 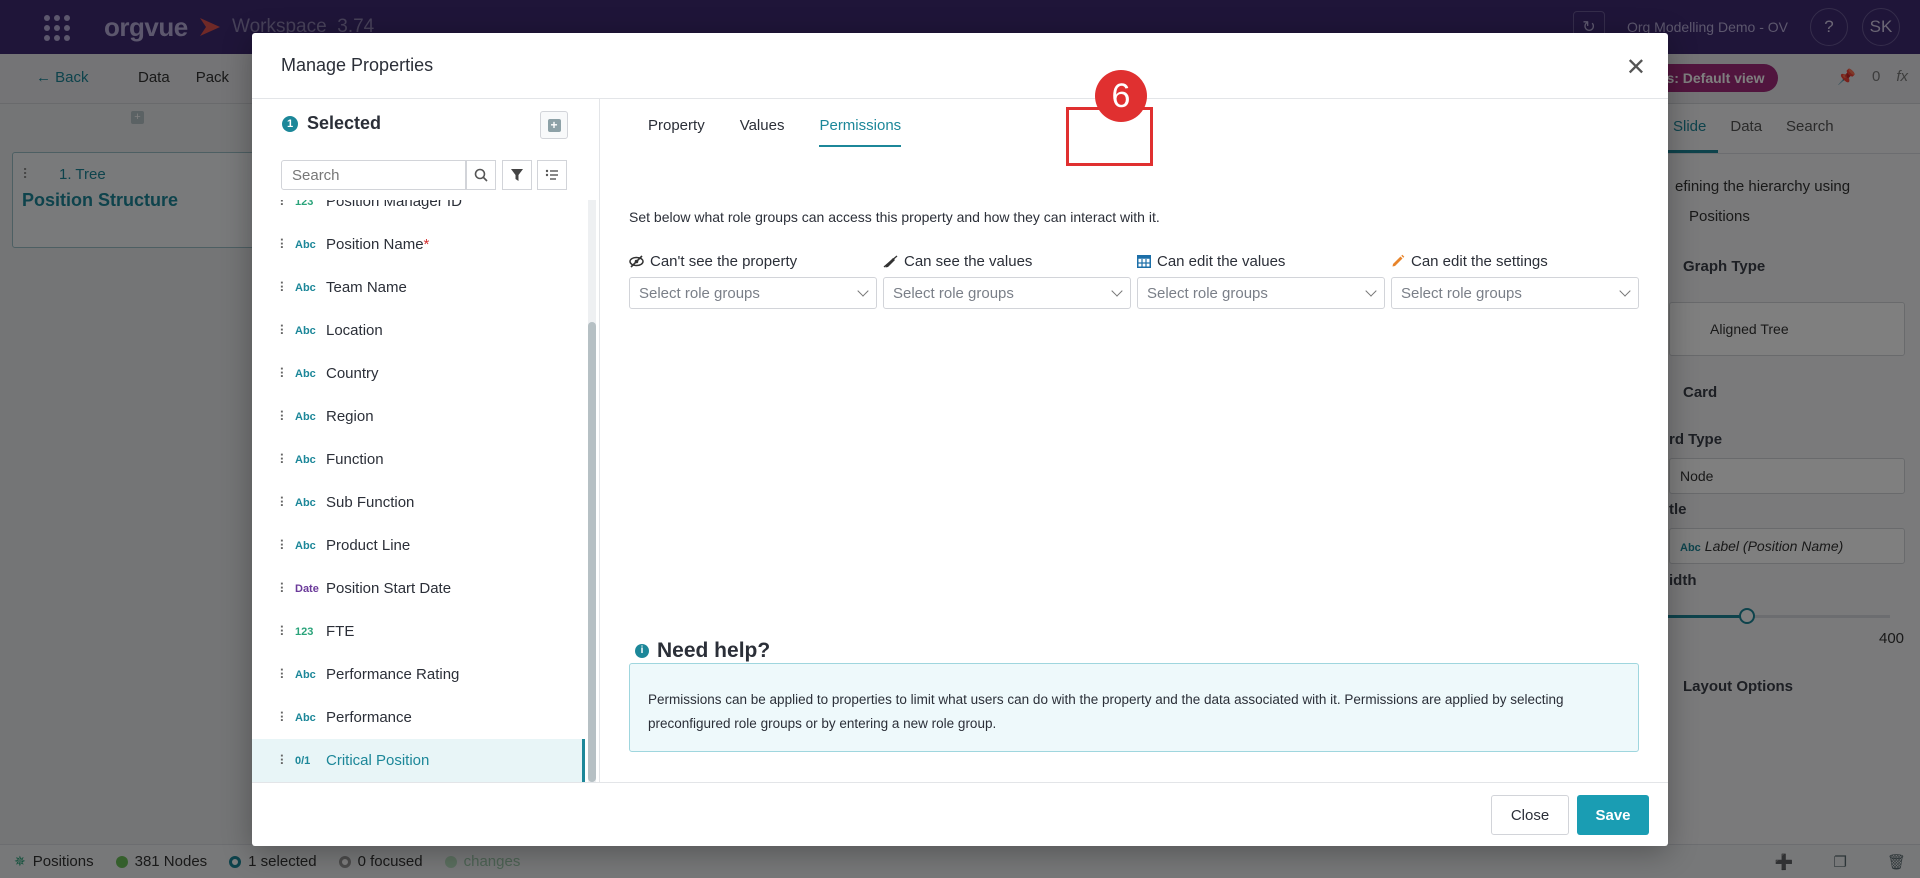 I want to click on eye-slash-icon, so click(x=636, y=261).